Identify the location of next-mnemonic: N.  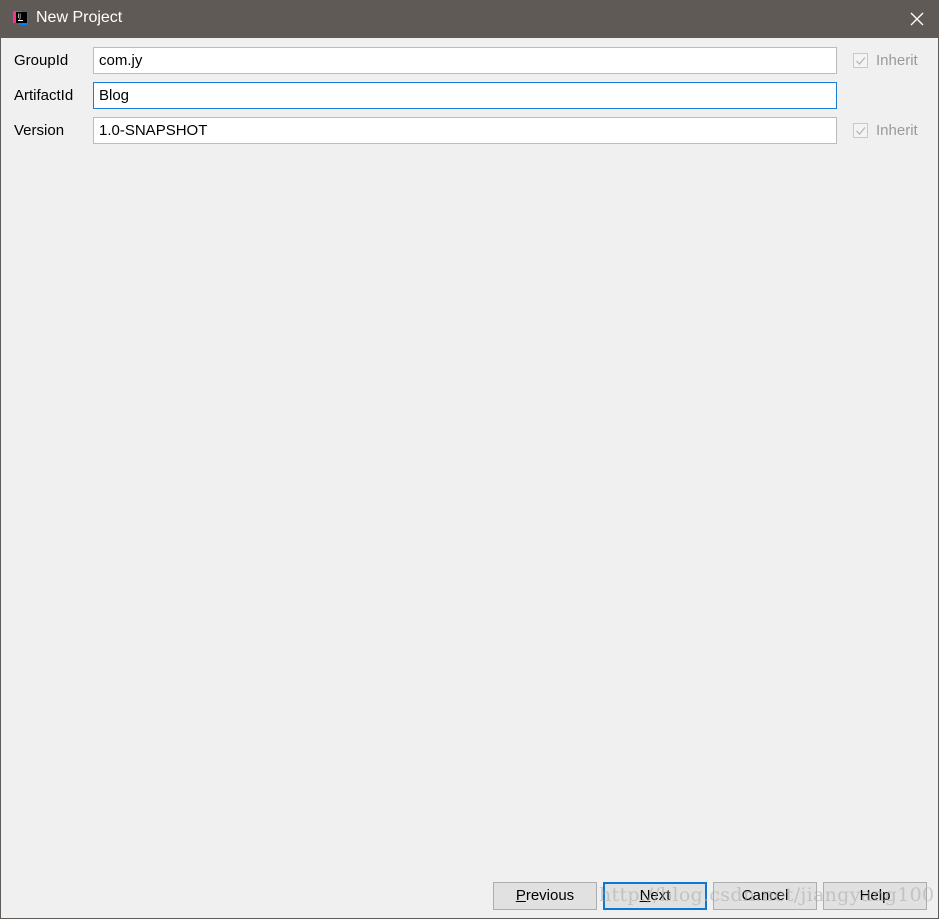
(645, 895).